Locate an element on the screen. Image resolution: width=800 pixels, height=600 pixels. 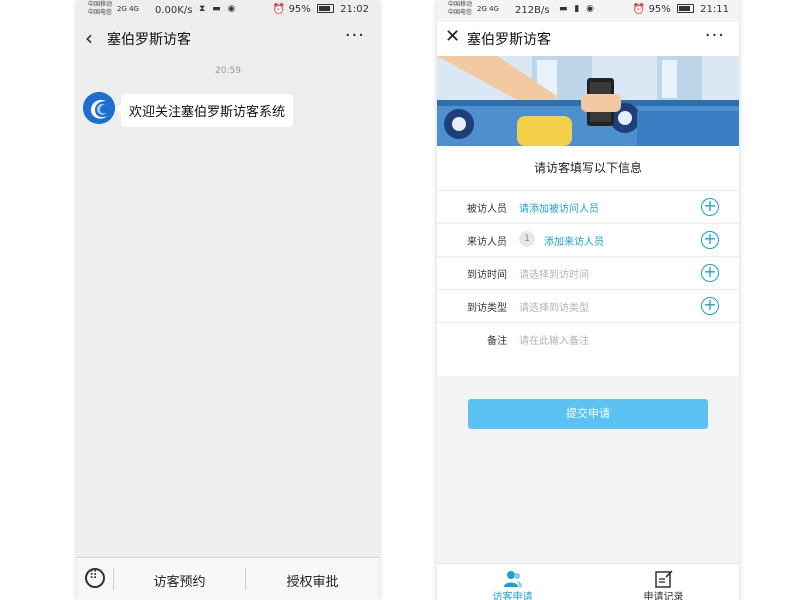
visitor-count-badge: 1 is located at coordinates (527, 239).